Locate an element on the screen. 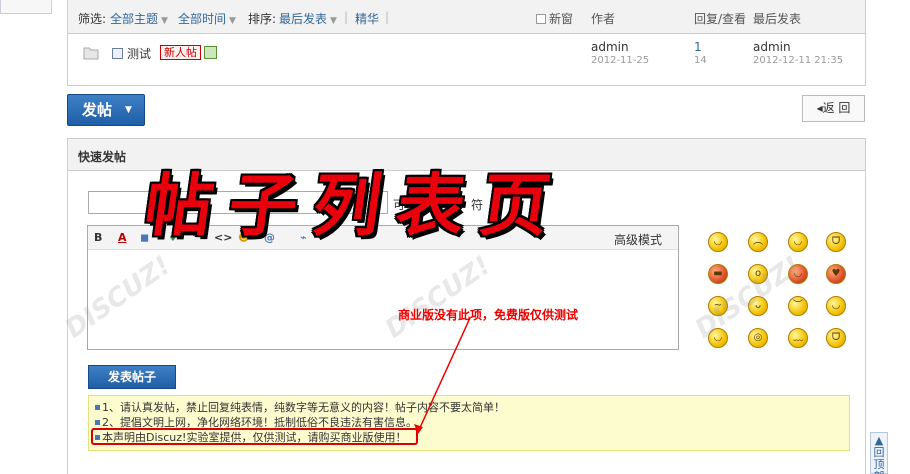  back-to-top-button: ▲回顶部 is located at coordinates (879, 453).